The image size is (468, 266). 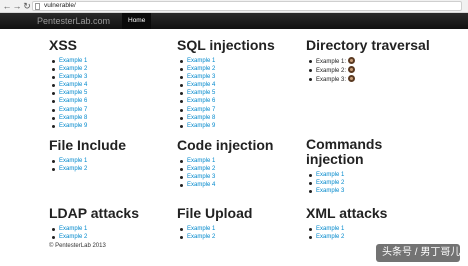 I want to click on example-label: Example 3:, so click(x=331, y=80).